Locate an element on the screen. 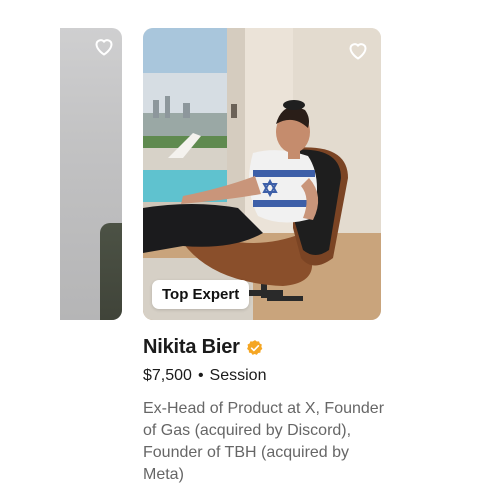 The height and width of the screenshot is (500, 500). expert-name: Nikita Bier is located at coordinates (191, 347).